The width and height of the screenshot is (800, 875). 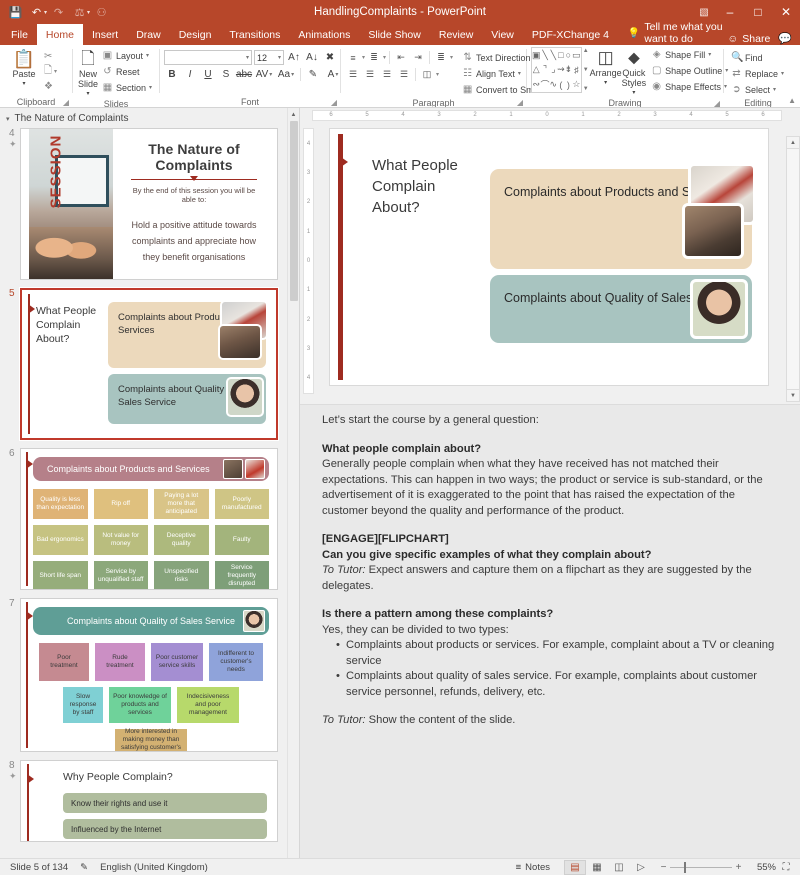 What do you see at coordinates (786, 12) in the screenshot?
I see `close-button: ✕` at bounding box center [786, 12].